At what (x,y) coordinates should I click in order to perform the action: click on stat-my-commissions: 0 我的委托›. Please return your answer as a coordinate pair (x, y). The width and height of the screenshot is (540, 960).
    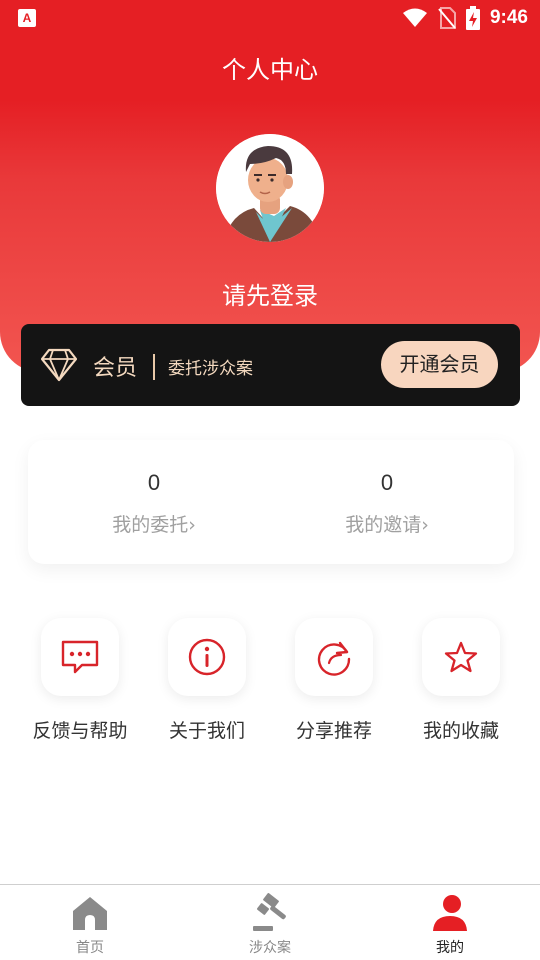
    Looking at the image, I should click on (154, 503).